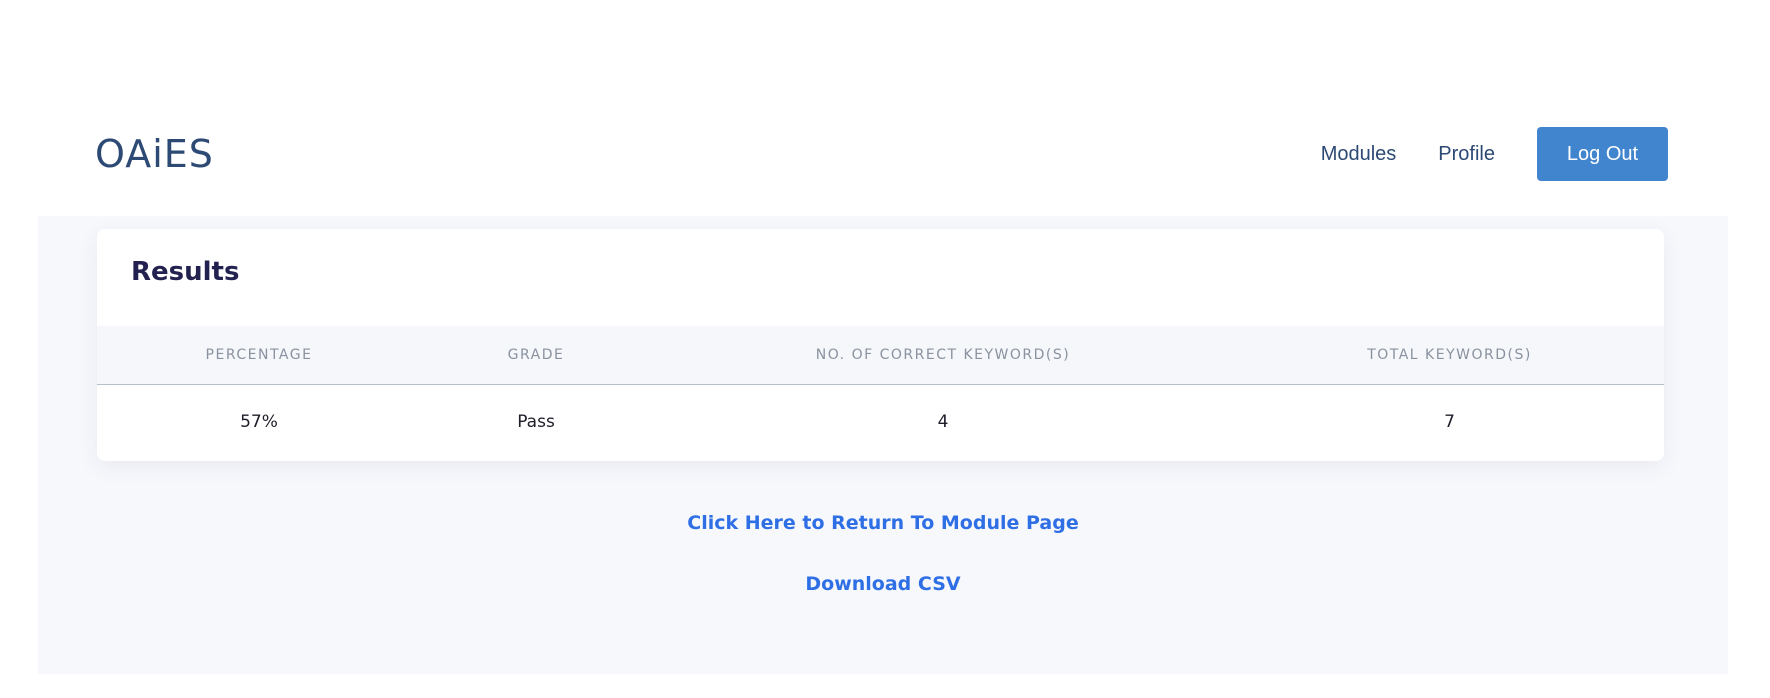  I want to click on return-to-module-link: Click Here to Return To Module Page, so click(883, 523).